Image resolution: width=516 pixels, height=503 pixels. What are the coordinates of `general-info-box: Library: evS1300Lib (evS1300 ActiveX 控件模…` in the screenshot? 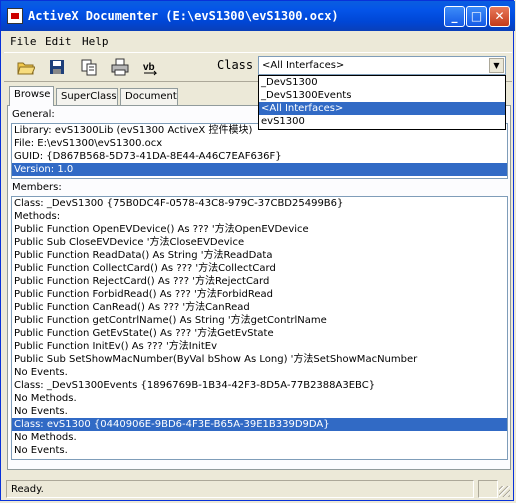 It's located at (259, 151).